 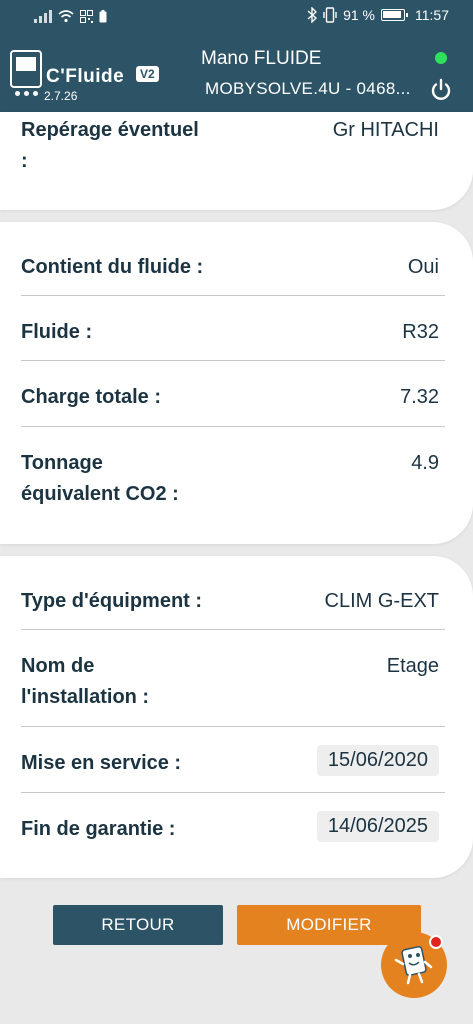 What do you see at coordinates (101, 763) in the screenshot?
I see `field-label: Mise en service :` at bounding box center [101, 763].